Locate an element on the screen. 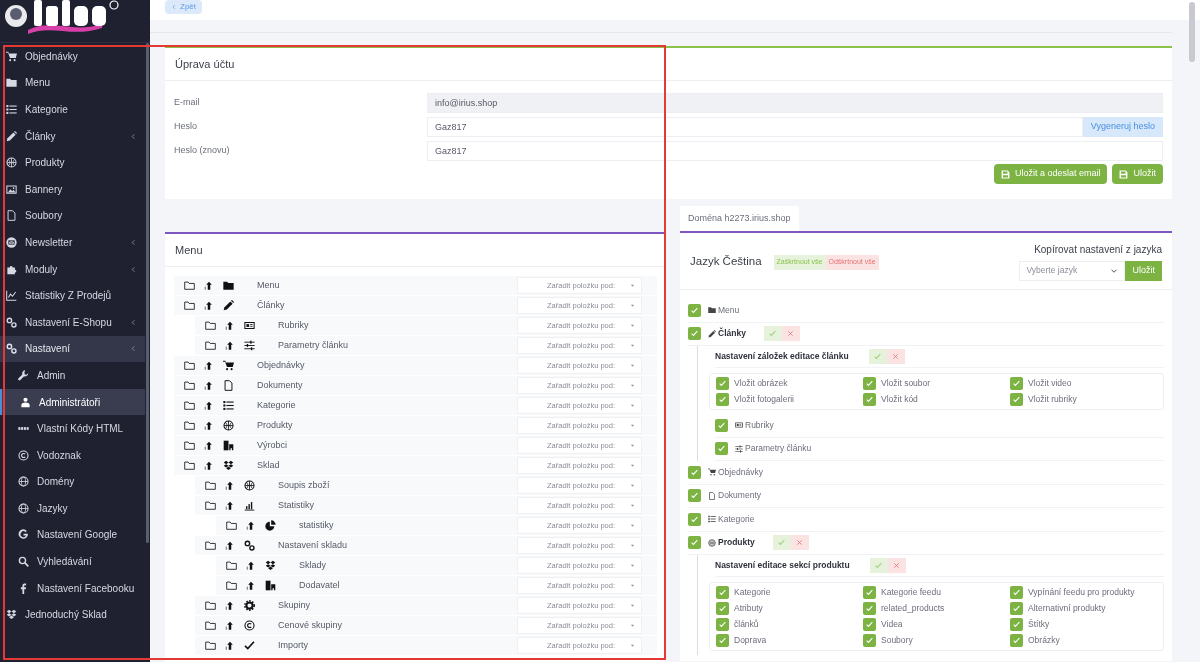 The image size is (1200, 662). sidebar-item: Kategorie is located at coordinates (72, 109).